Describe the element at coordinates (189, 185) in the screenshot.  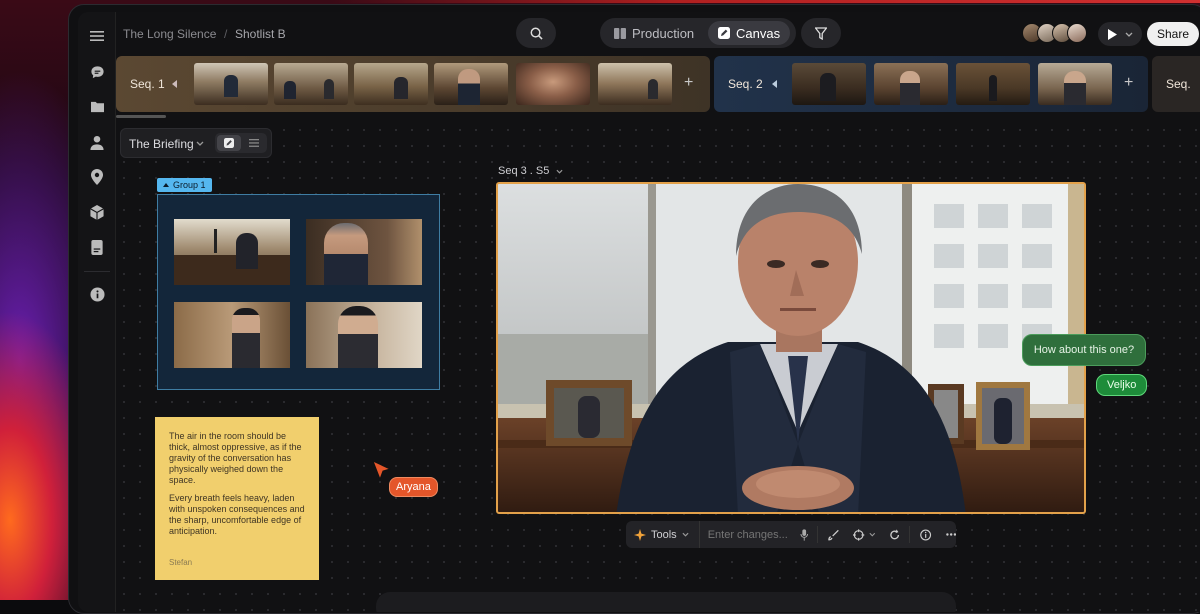
I see `group-tag-label: Group 1` at that location.